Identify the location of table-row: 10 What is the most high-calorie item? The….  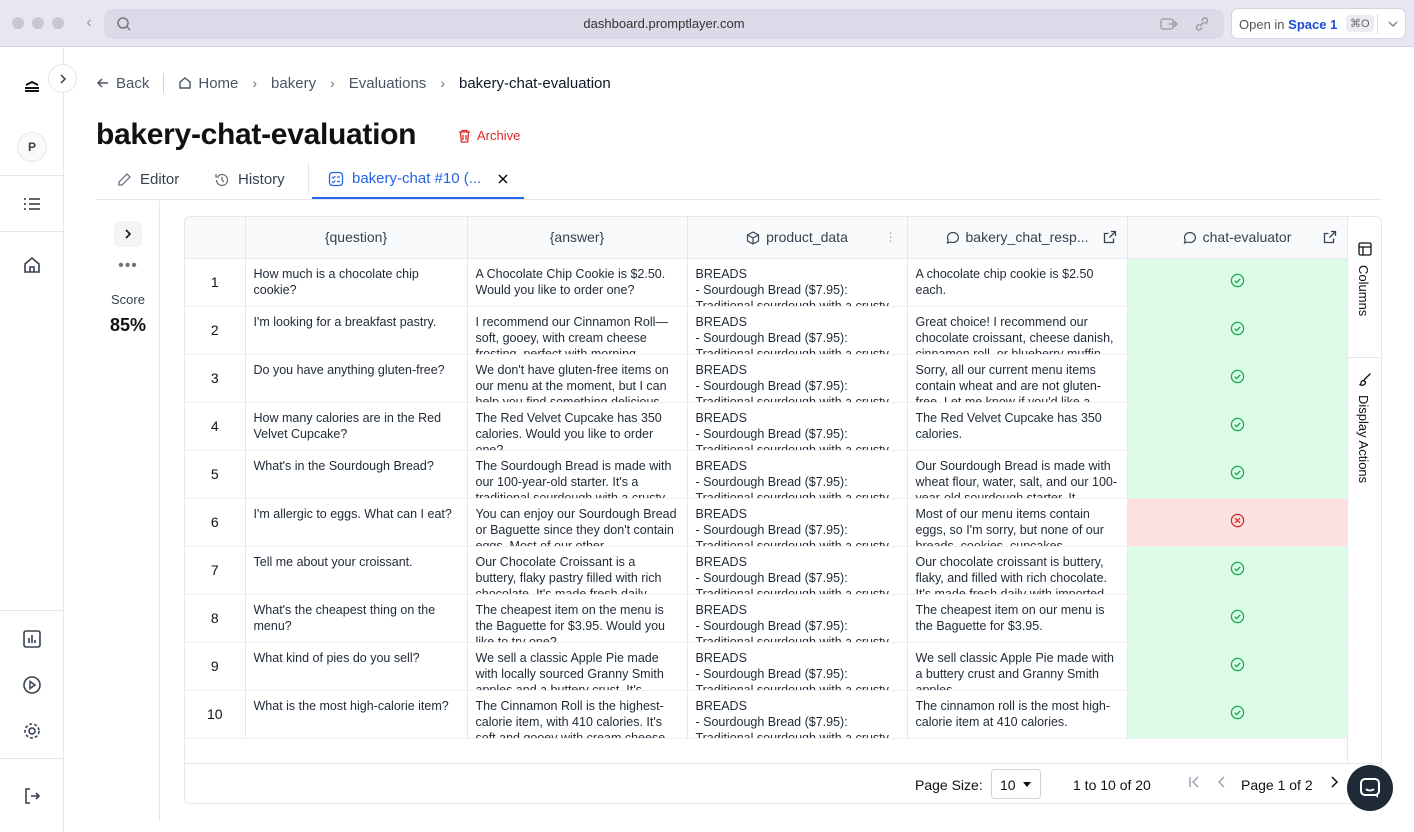
(766, 714).